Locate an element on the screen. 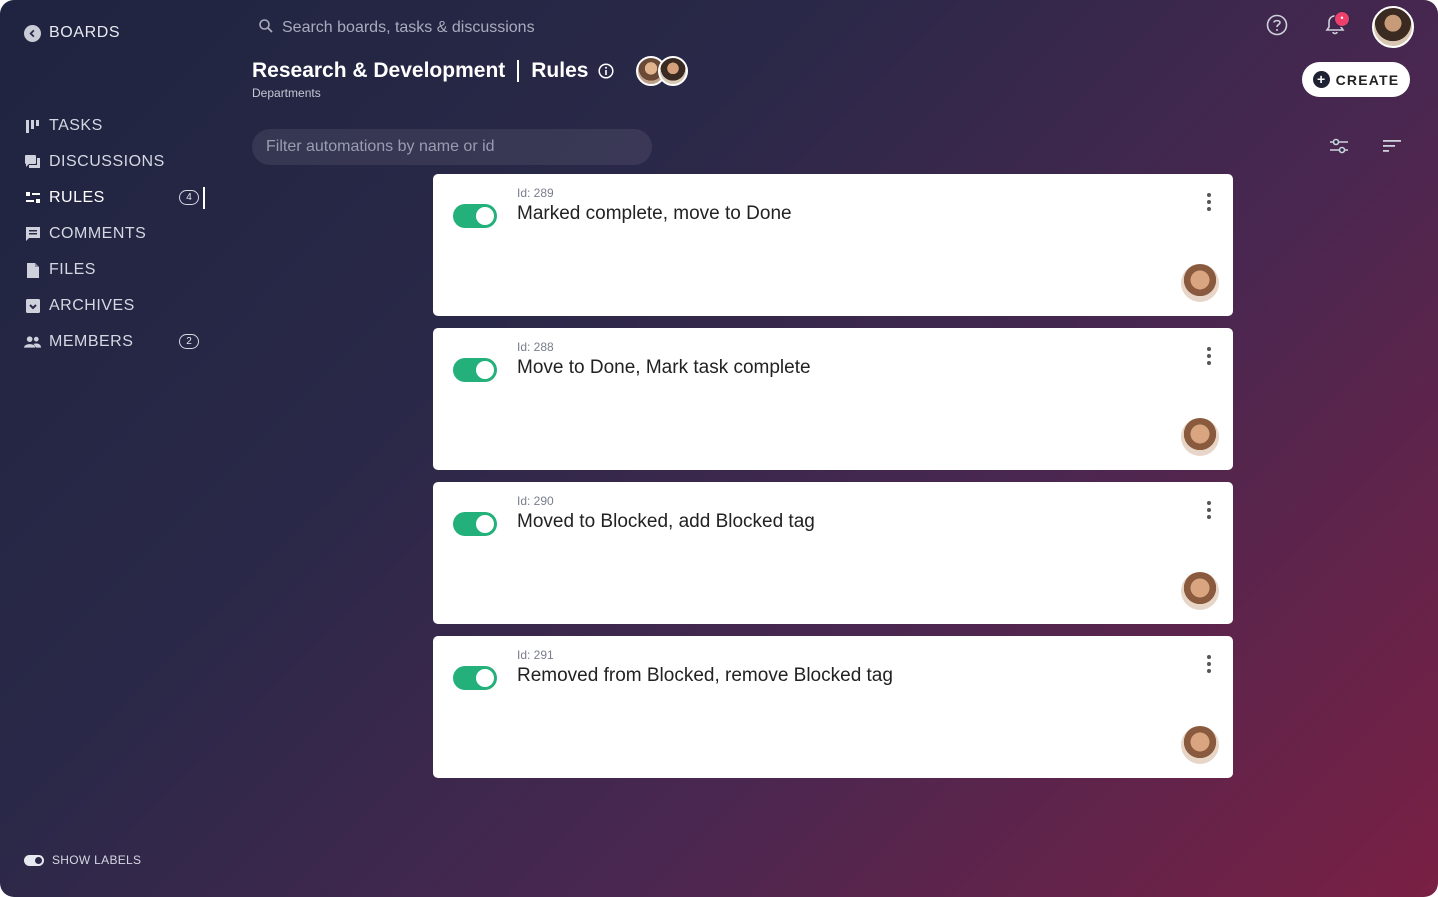 This screenshot has height=897, width=1438. page-header: Research & Development Rules is located at coordinates (470, 71).